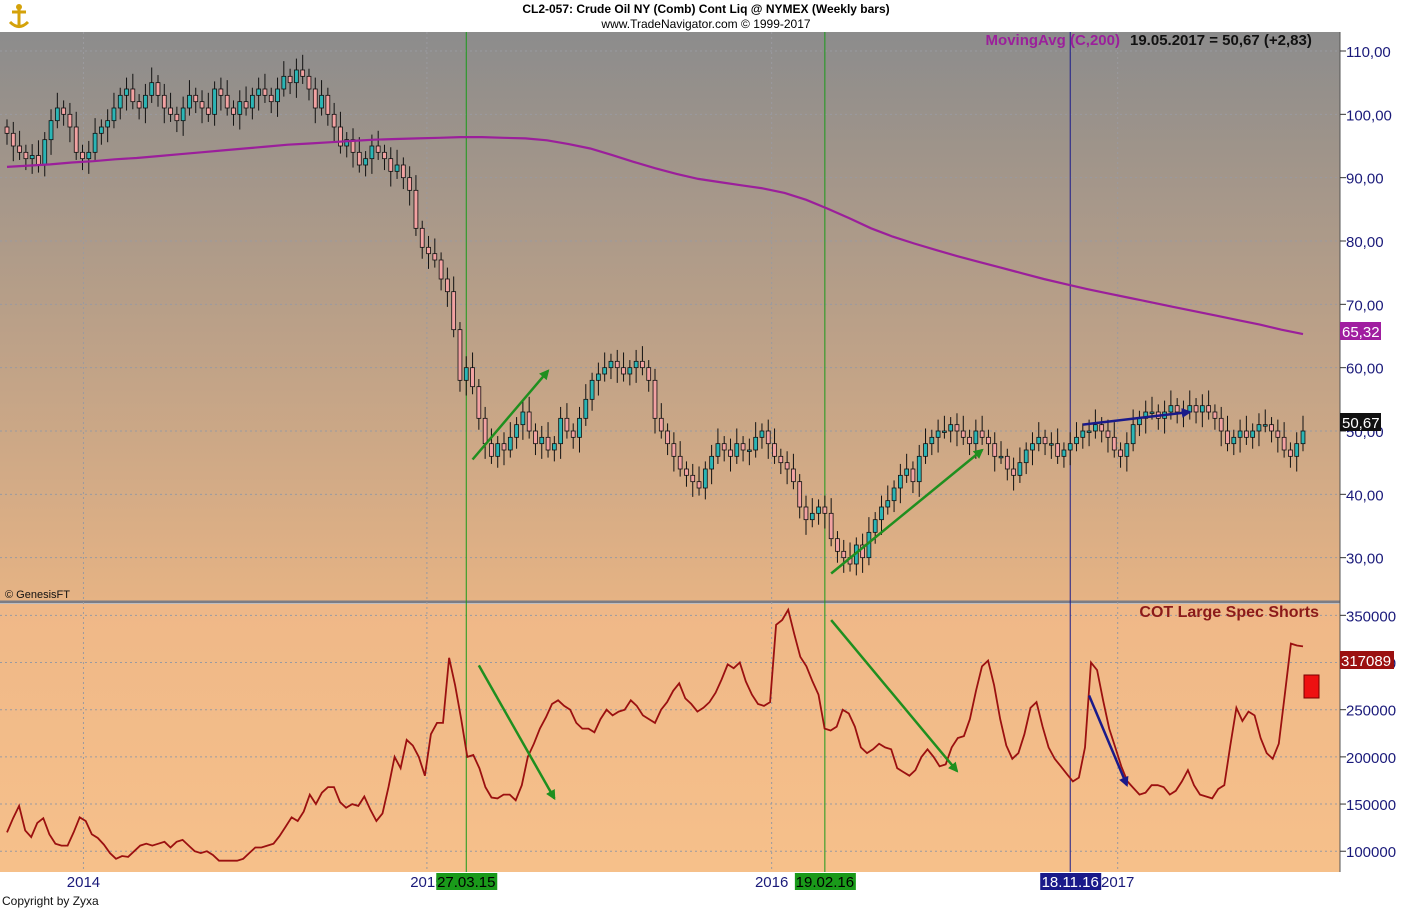  I want to click on price-tick-label: 60,00, so click(1365, 369).